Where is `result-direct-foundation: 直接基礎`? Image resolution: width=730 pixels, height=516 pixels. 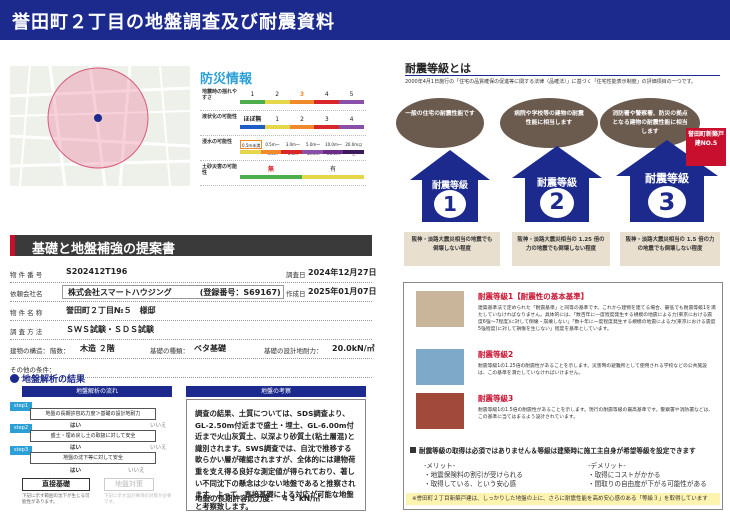
result-direct-foundation: 直接基礎 is located at coordinates (56, 484).